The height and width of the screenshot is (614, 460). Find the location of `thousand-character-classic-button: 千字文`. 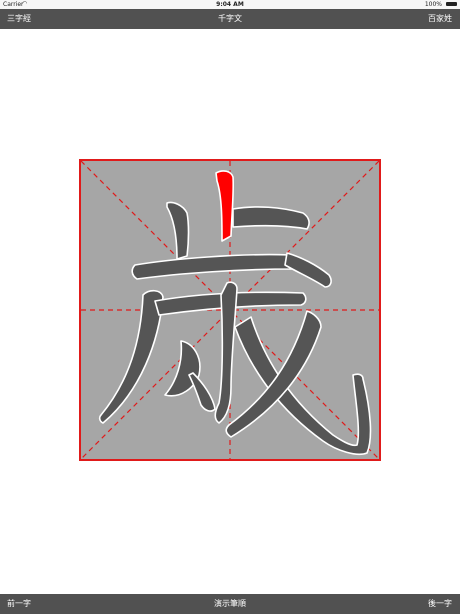

thousand-character-classic-button: 千字文 is located at coordinates (230, 18).